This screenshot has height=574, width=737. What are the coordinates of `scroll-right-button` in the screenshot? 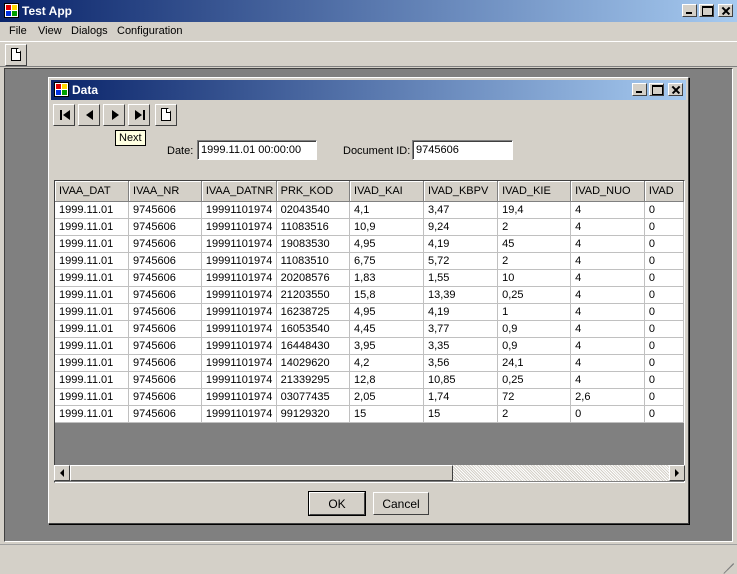 It's located at (677, 473).